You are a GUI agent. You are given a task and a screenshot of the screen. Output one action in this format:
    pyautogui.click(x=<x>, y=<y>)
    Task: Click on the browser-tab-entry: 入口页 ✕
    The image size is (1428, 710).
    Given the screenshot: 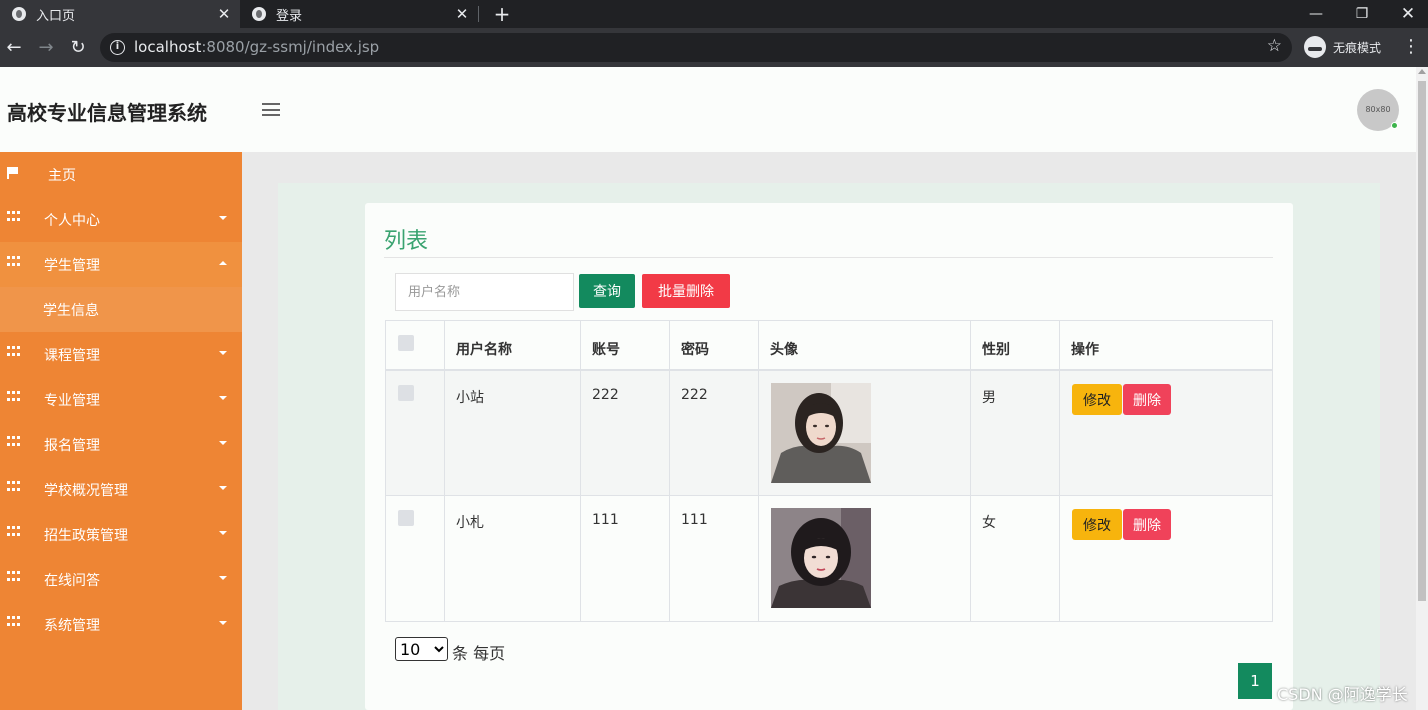 What is the action you would take?
    pyautogui.click(x=120, y=14)
    